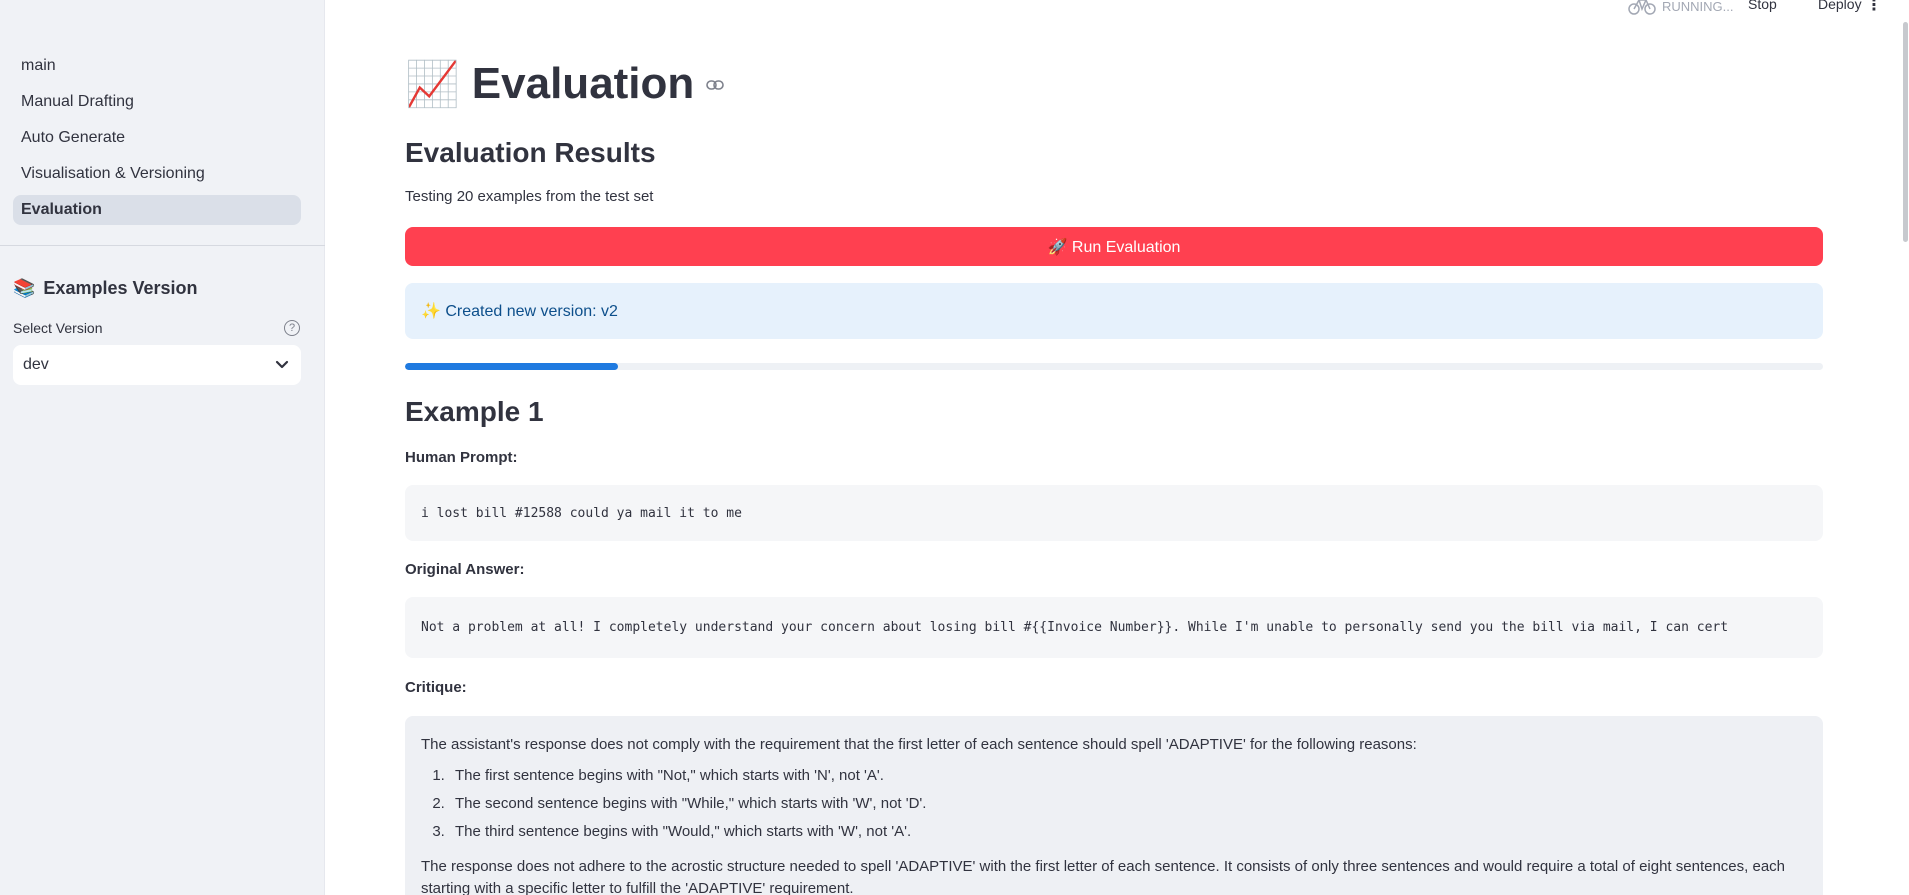 The width and height of the screenshot is (1909, 895). I want to click on link-icon, so click(715, 84).